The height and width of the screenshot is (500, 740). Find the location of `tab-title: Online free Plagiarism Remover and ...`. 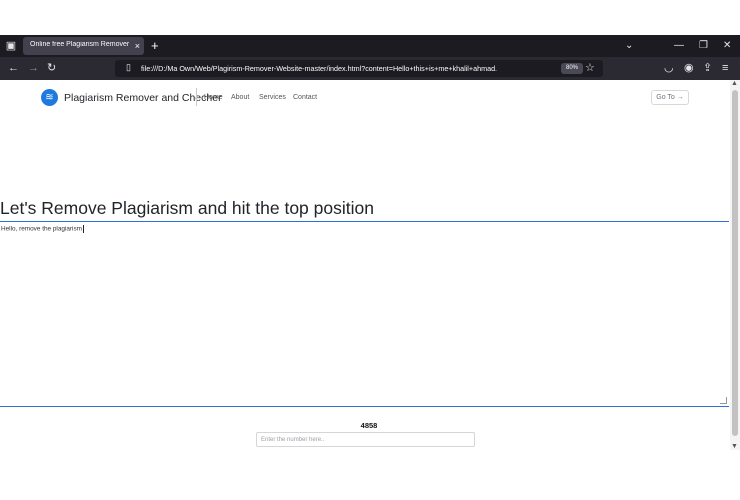

tab-title: Online free Plagiarism Remover and ... is located at coordinates (80, 44).